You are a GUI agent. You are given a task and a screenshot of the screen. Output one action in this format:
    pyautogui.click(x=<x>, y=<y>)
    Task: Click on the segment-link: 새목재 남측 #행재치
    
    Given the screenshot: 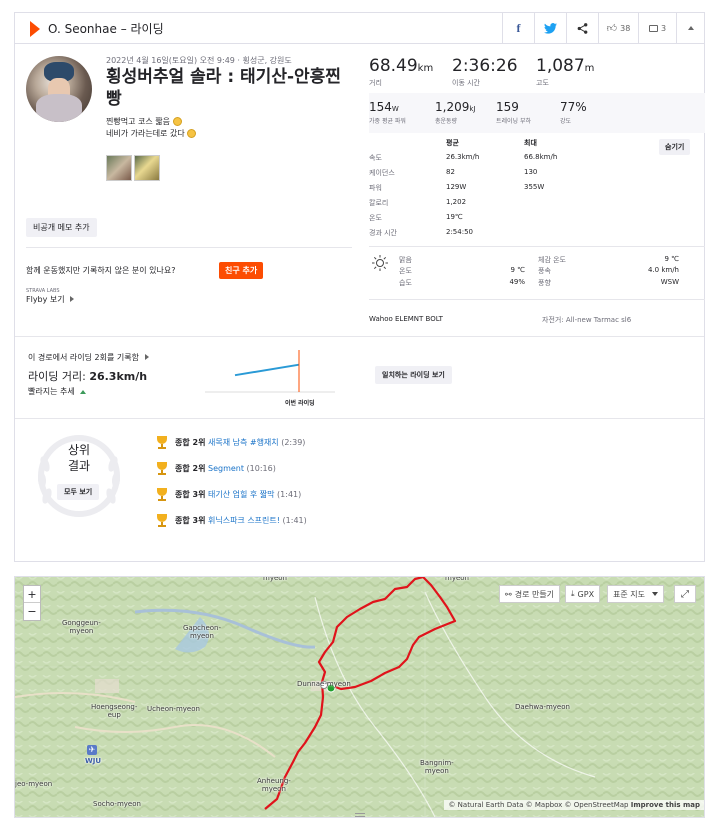 What is the action you would take?
    pyautogui.click(x=243, y=442)
    